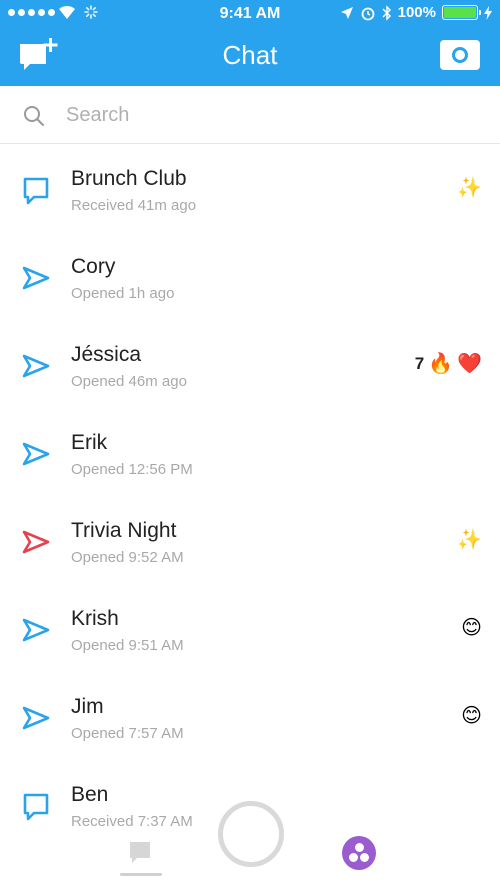 The height and width of the screenshot is (889, 500). Describe the element at coordinates (124, 530) in the screenshot. I see `chat-name: Trivia Night` at that location.